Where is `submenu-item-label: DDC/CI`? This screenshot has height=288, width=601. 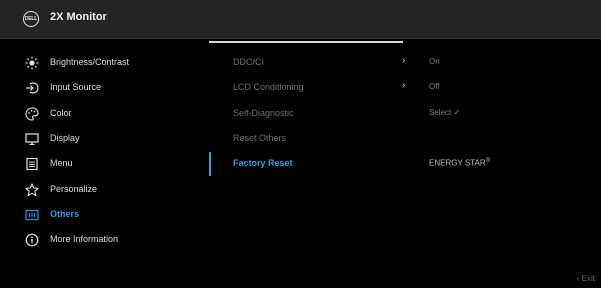
submenu-item-label: DDC/CI is located at coordinates (248, 62).